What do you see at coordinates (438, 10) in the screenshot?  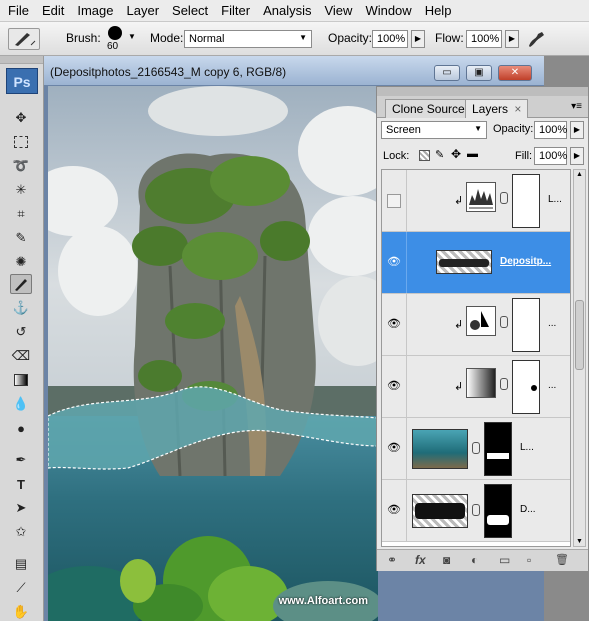 I see `menu-help: Help` at bounding box center [438, 10].